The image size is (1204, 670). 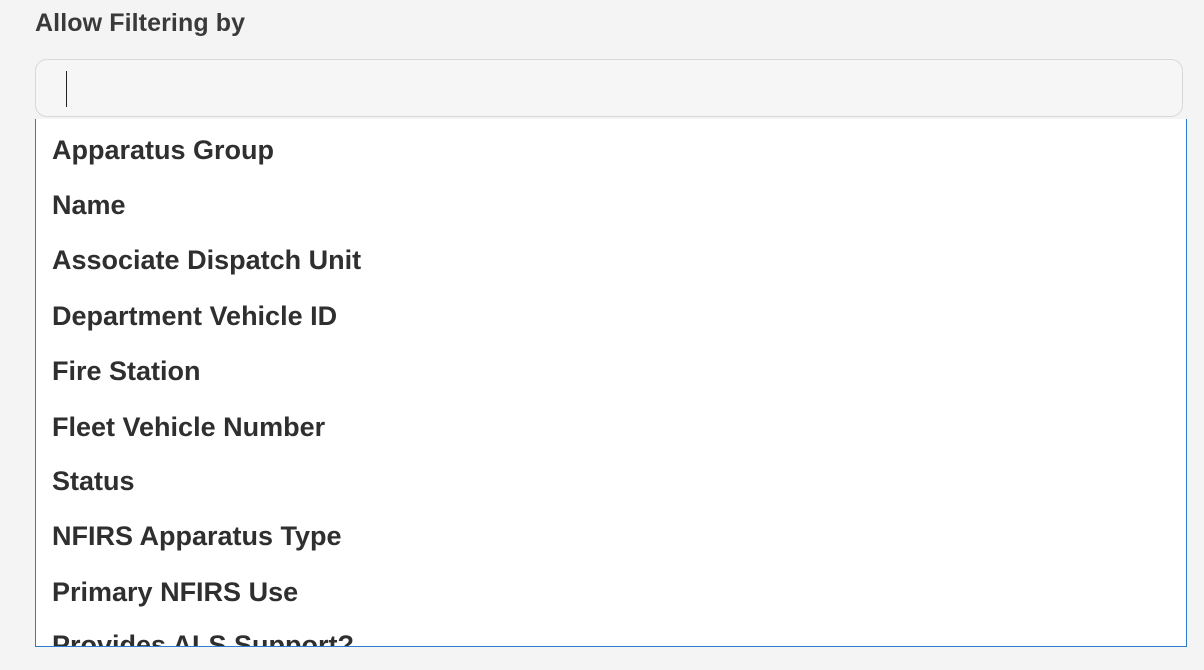 I want to click on option-associate-dispatch-unit: Associate Dispatch Unit, so click(x=206, y=260).